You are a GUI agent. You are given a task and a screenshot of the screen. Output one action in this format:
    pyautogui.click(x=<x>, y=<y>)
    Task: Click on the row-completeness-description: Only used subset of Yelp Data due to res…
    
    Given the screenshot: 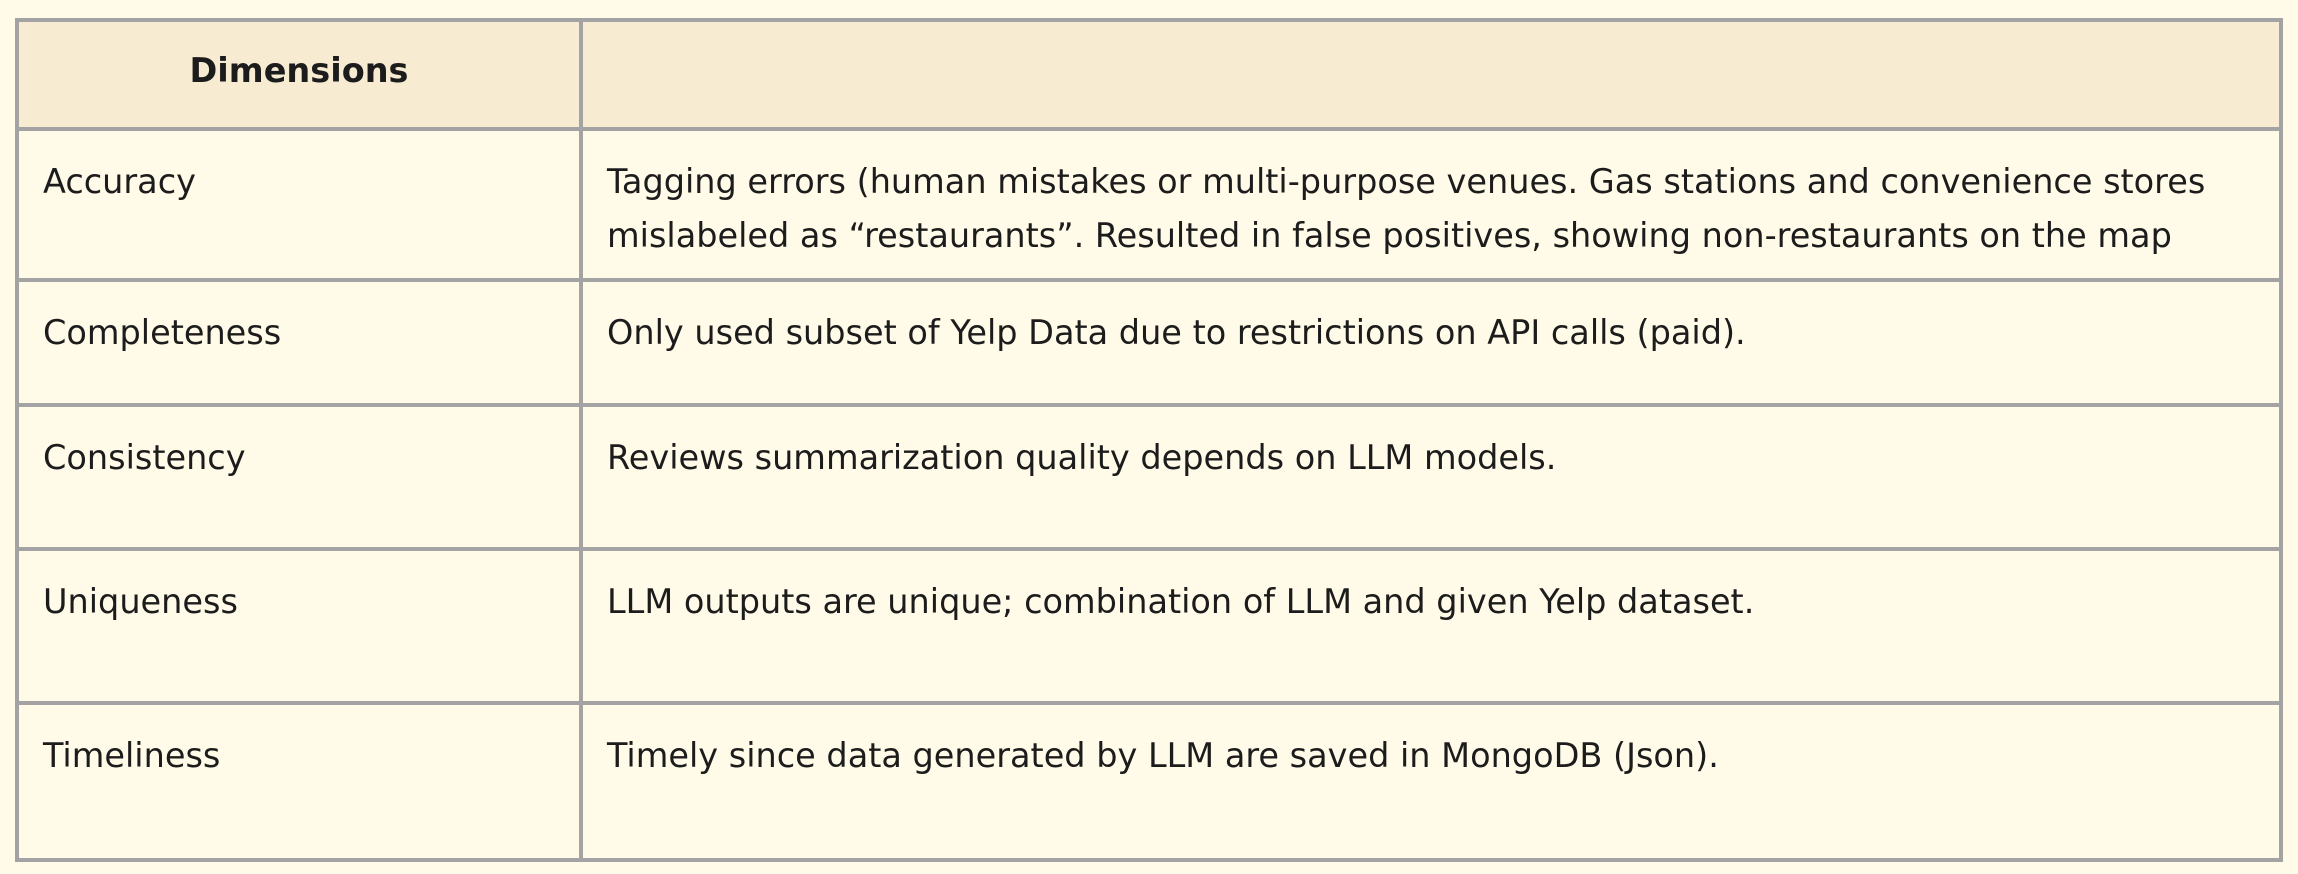 What is the action you would take?
    pyautogui.click(x=1431, y=344)
    